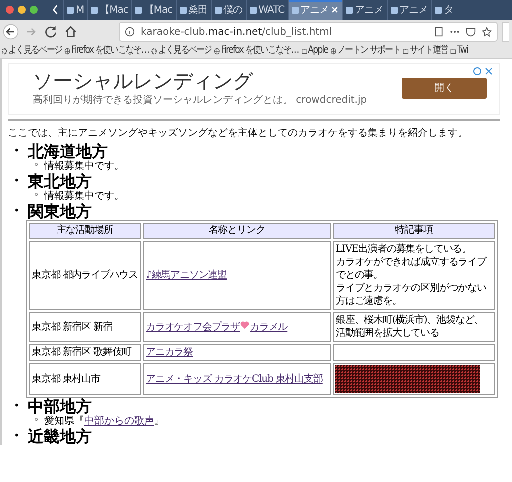 Image resolution: width=512 pixels, height=482 pixels. I want to click on region-heading: 北海道地方, so click(68, 151).